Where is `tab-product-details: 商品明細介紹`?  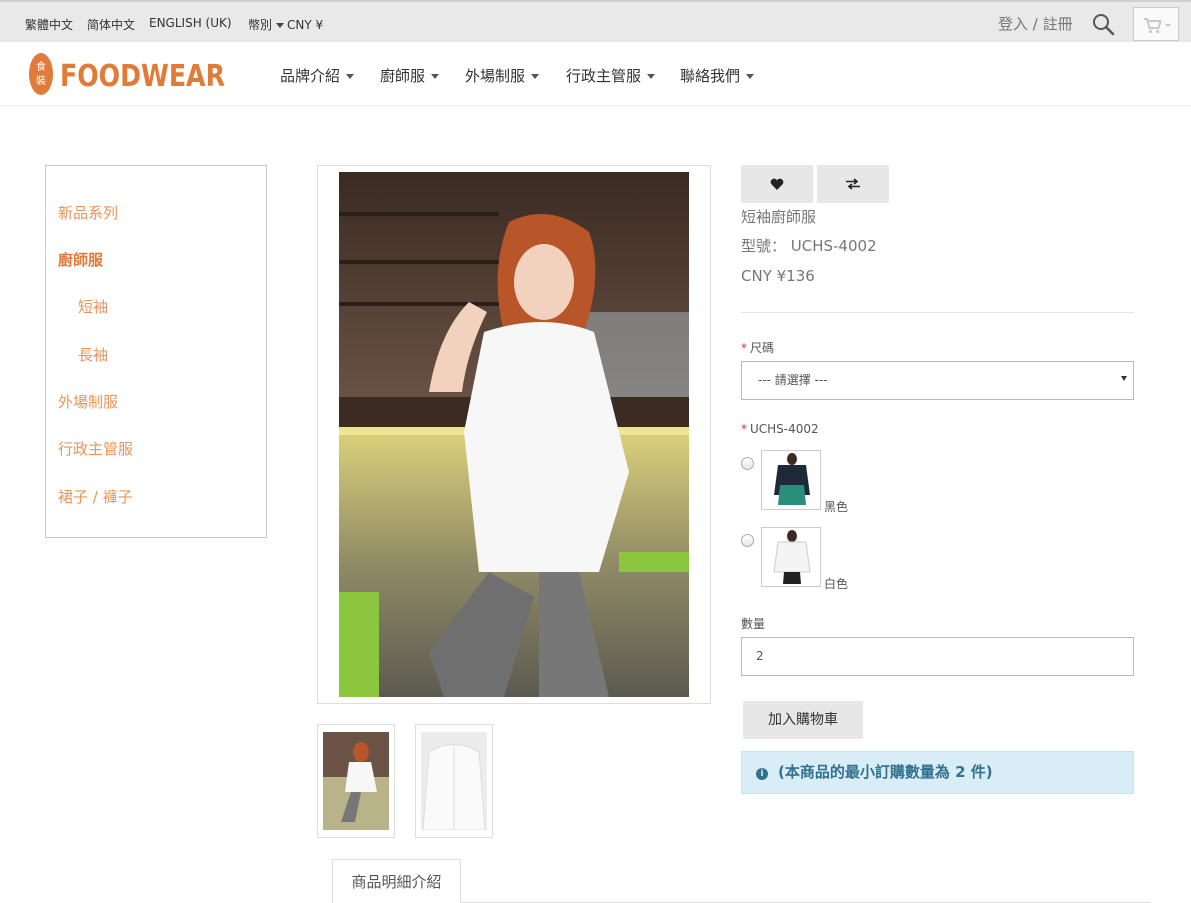
tab-product-details: 商品明細介紹 is located at coordinates (396, 881).